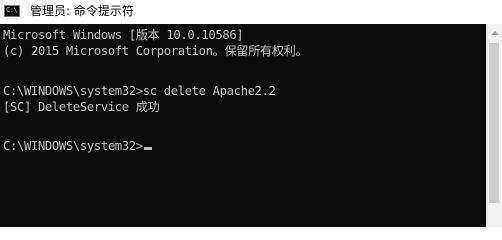  Describe the element at coordinates (494, 123) in the screenshot. I see `scrollbar-thumb` at that location.